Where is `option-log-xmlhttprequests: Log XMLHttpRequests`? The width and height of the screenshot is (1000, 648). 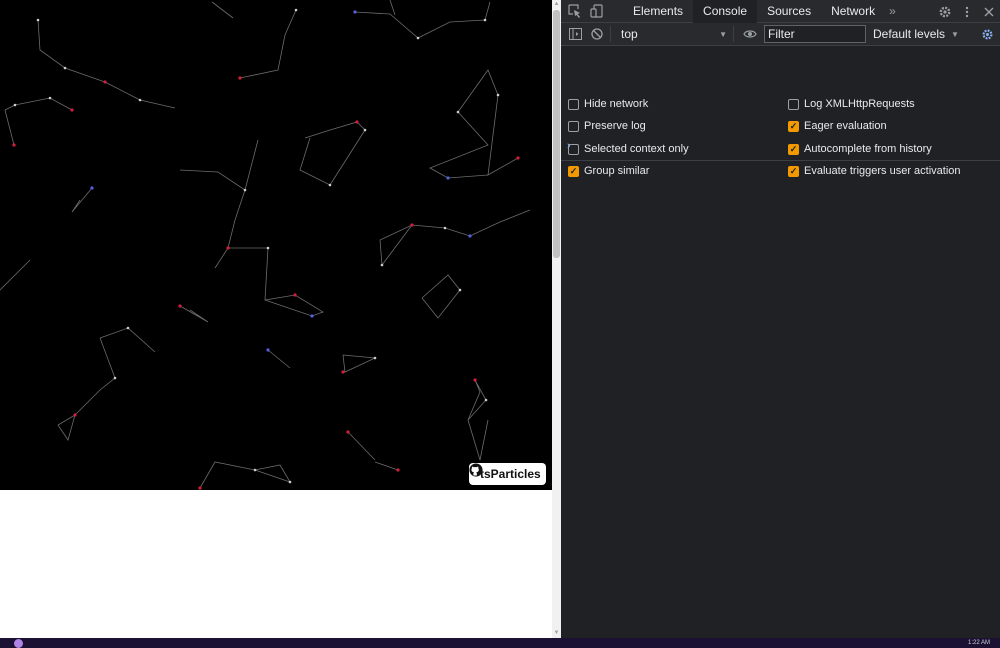
option-log-xmlhttprequests: Log XMLHttpRequests is located at coordinates (851, 104).